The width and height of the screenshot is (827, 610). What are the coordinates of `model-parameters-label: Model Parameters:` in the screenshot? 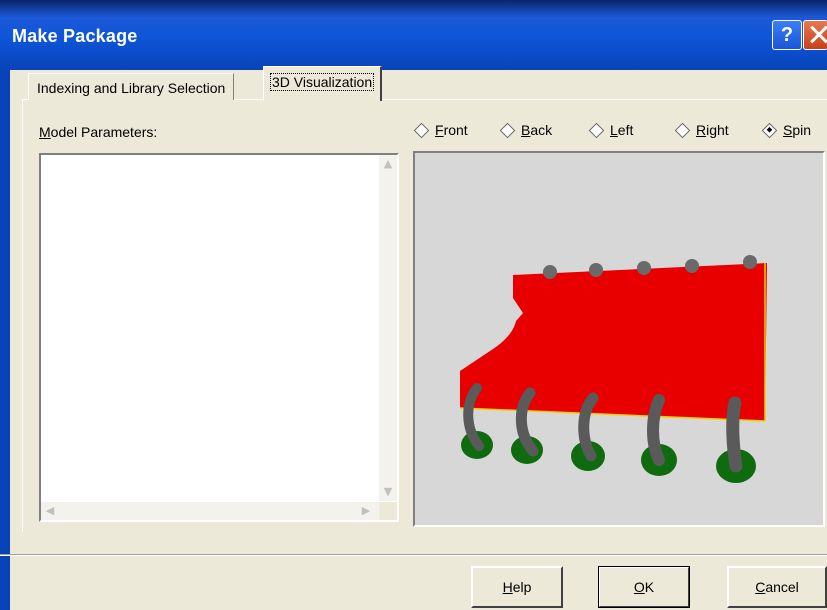 It's located at (98, 132).